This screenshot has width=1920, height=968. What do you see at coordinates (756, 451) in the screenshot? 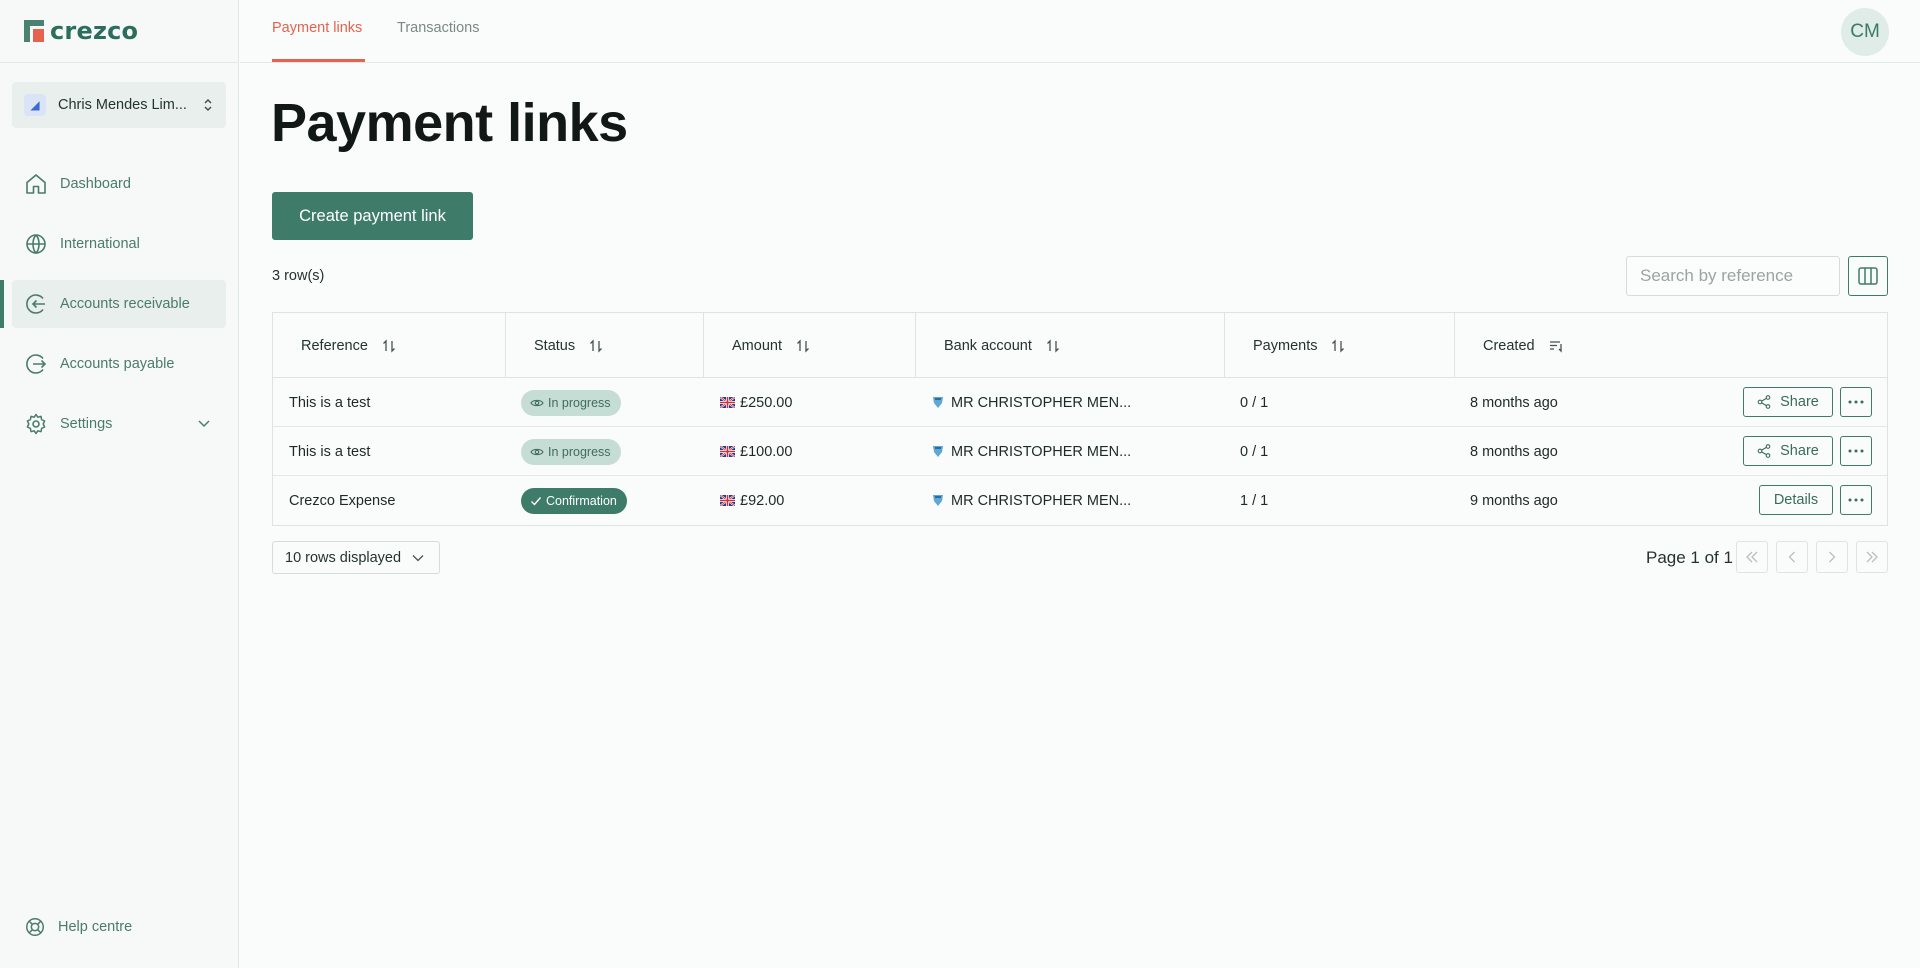
I see `cell-amount: £100.00` at bounding box center [756, 451].